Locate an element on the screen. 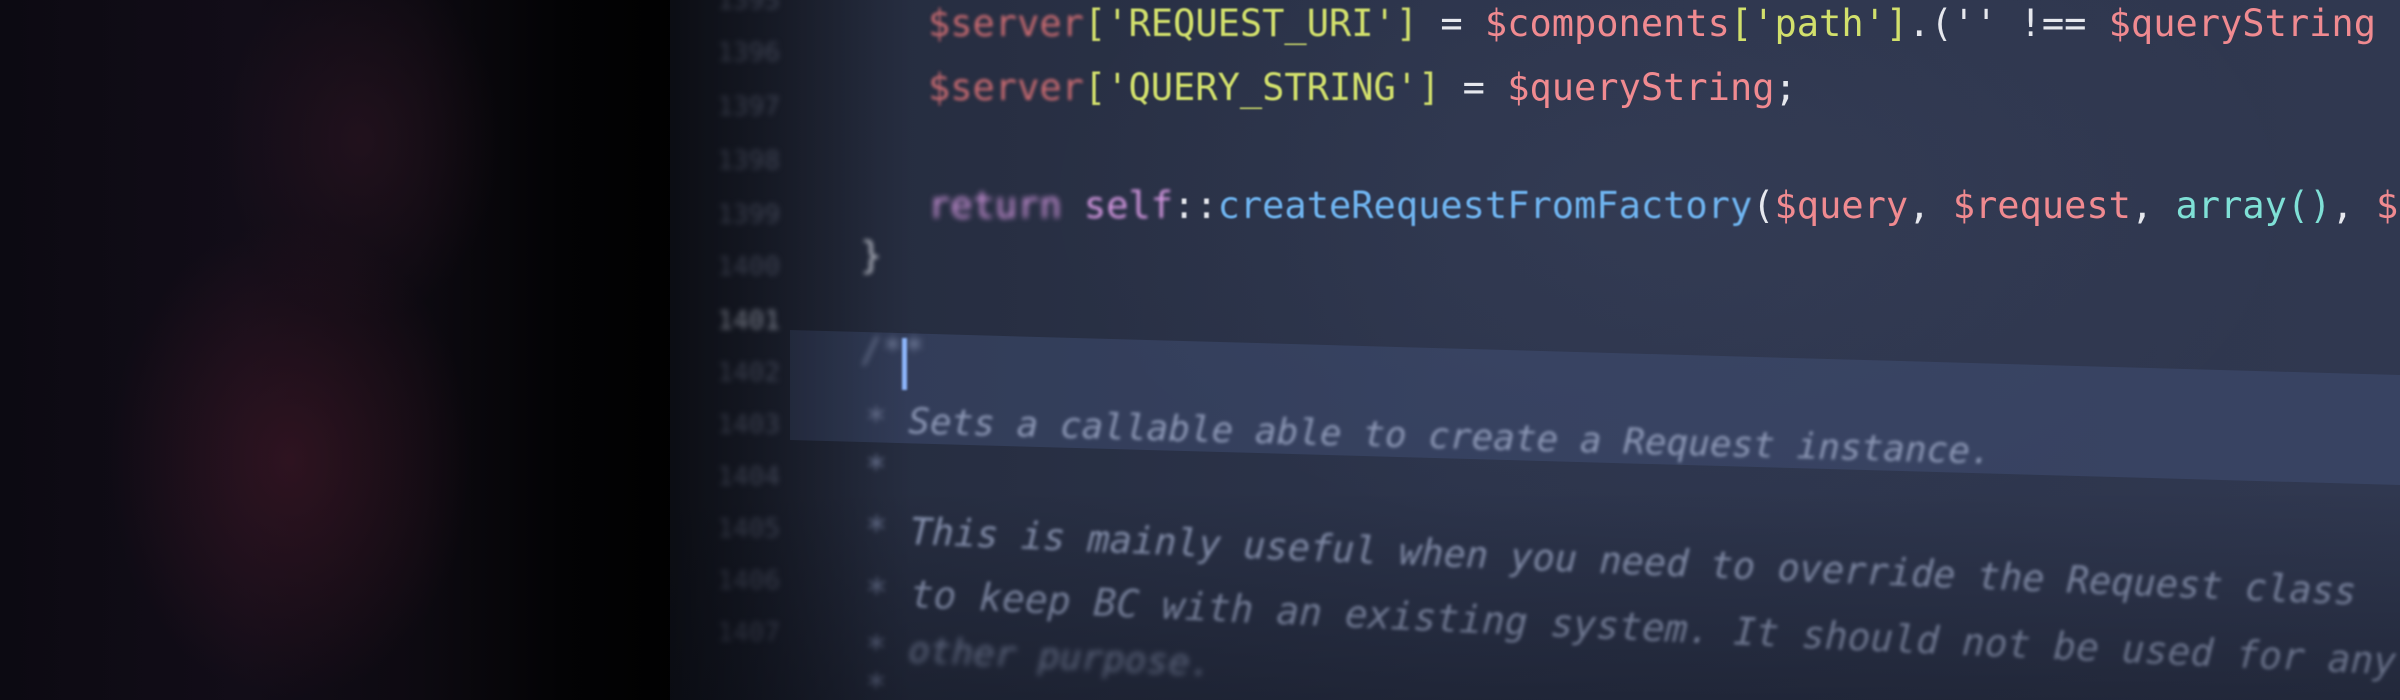  code-token-keyword: self is located at coordinates (1117, 205).